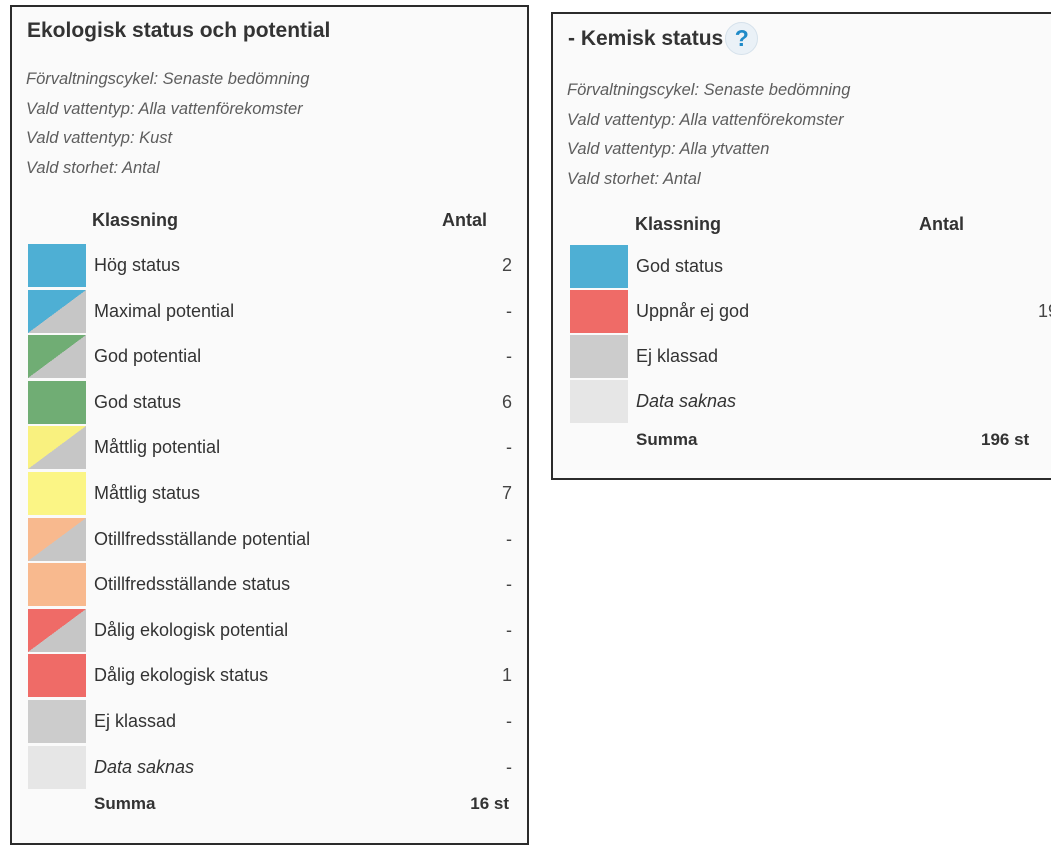 Image resolution: width=1051 pixels, height=845 pixels. I want to click on legend-row: Otillfredsställande potential -, so click(270, 540).